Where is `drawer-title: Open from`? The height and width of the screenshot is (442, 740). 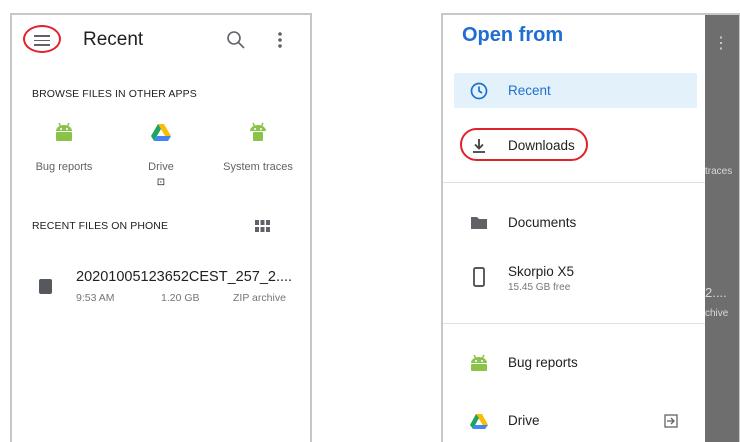 drawer-title: Open from is located at coordinates (513, 35).